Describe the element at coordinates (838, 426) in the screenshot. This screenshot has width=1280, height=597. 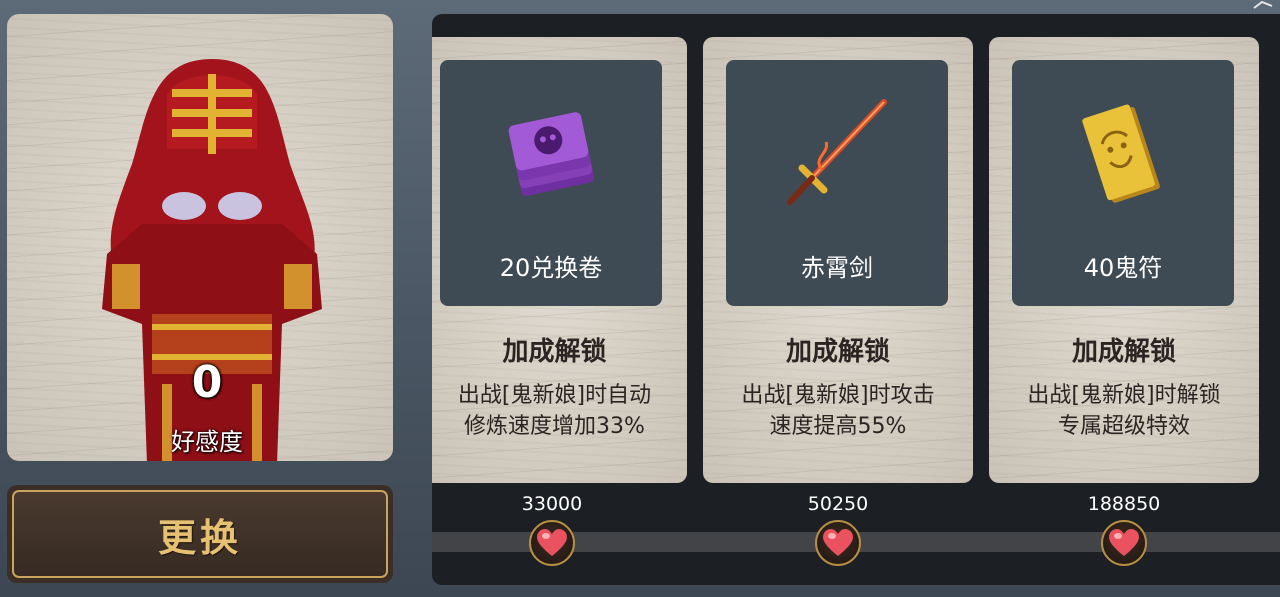
I see `reward-description-line: 速度提高55%` at that location.